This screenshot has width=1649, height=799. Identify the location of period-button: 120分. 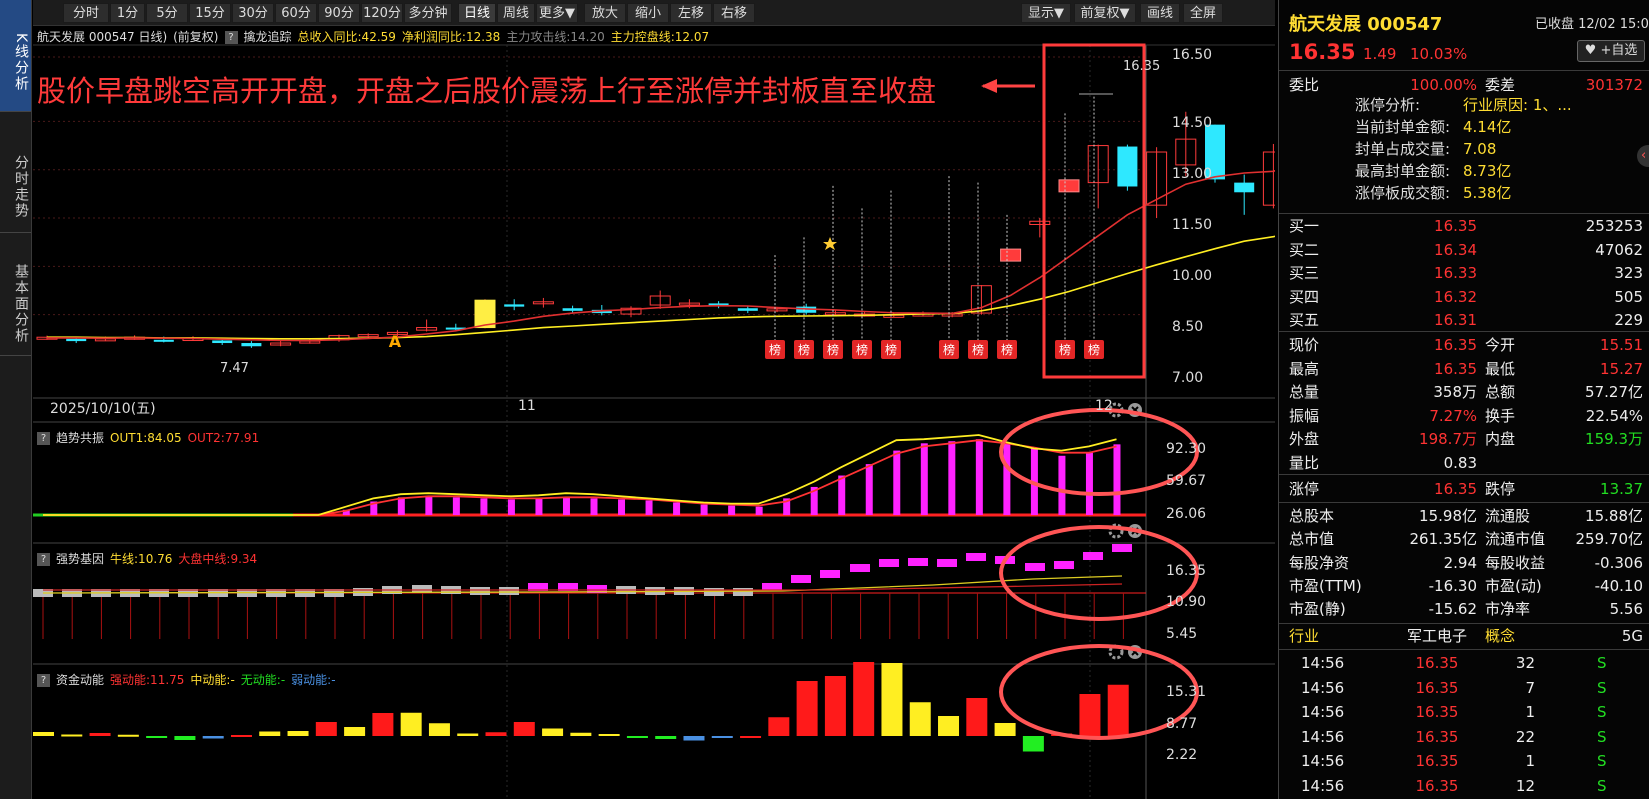
(382, 13).